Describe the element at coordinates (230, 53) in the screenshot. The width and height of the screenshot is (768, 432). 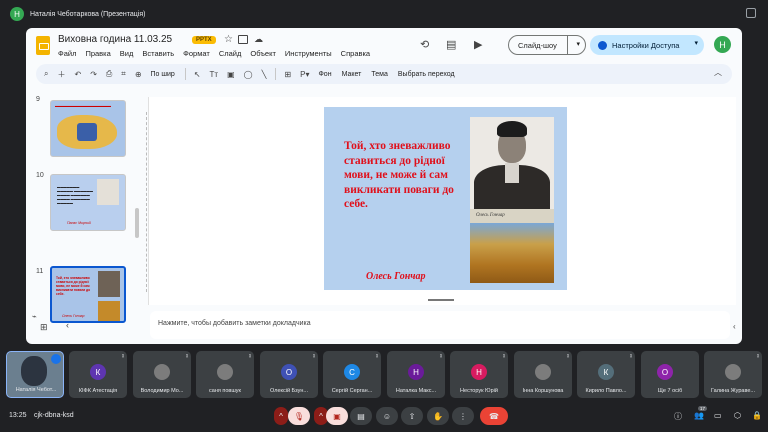
I see `menu-slide: Слайд` at that location.